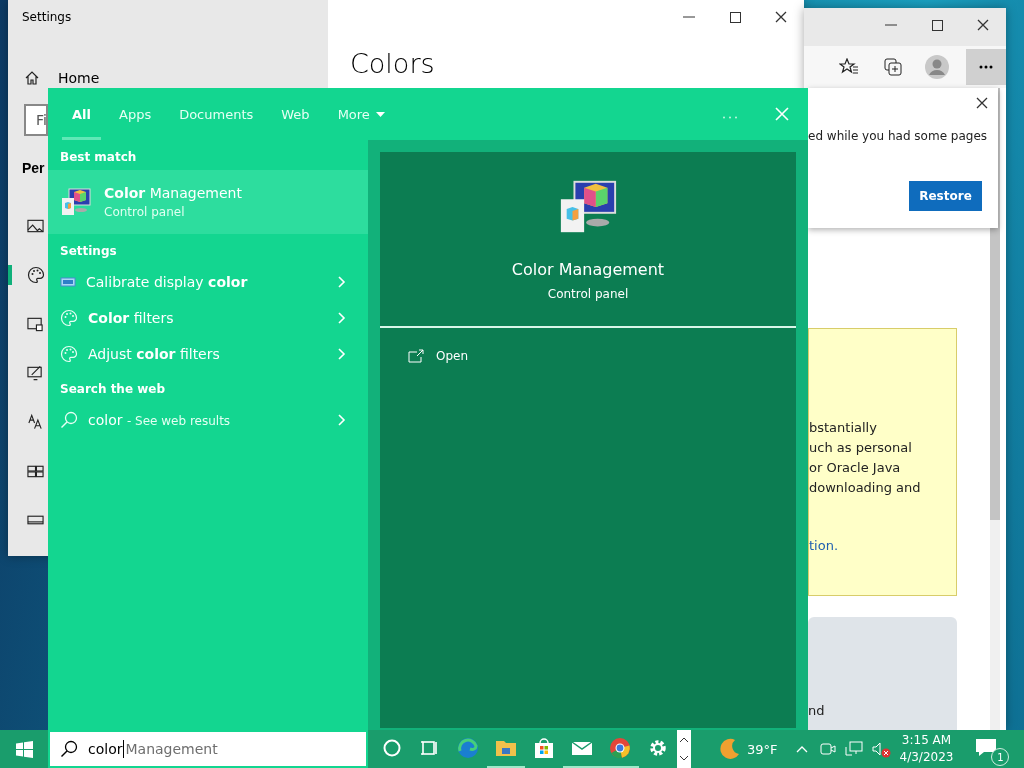 This screenshot has width=1024, height=768. What do you see at coordinates (855, 468) in the screenshot?
I see `notice-line: or Oracle Java` at bounding box center [855, 468].